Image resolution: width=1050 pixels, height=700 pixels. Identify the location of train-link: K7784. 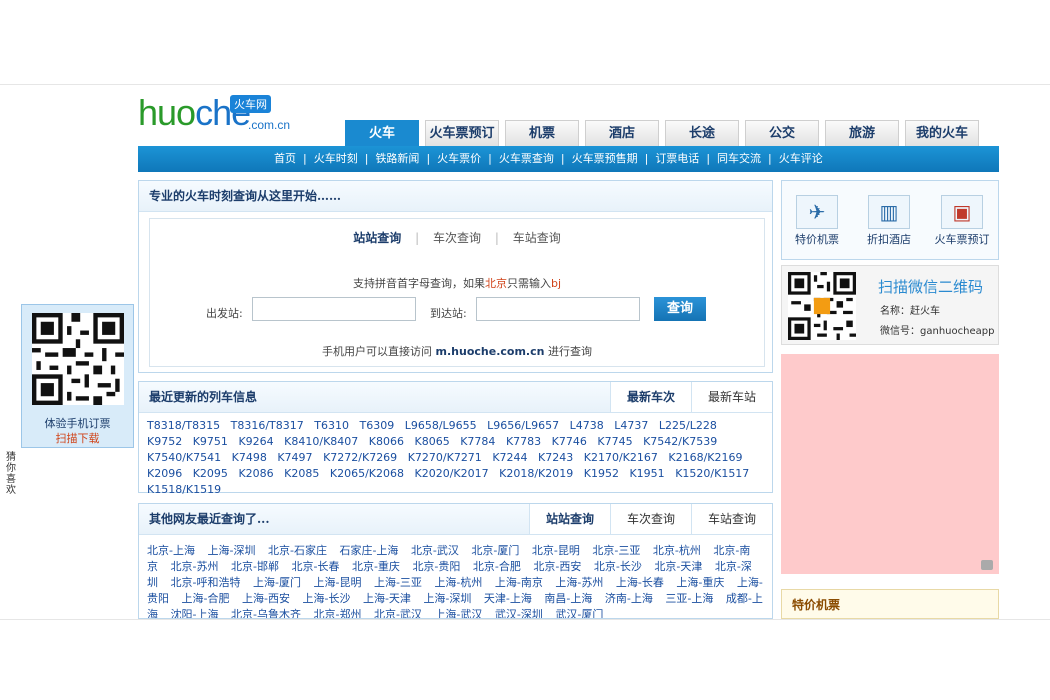
(477, 441).